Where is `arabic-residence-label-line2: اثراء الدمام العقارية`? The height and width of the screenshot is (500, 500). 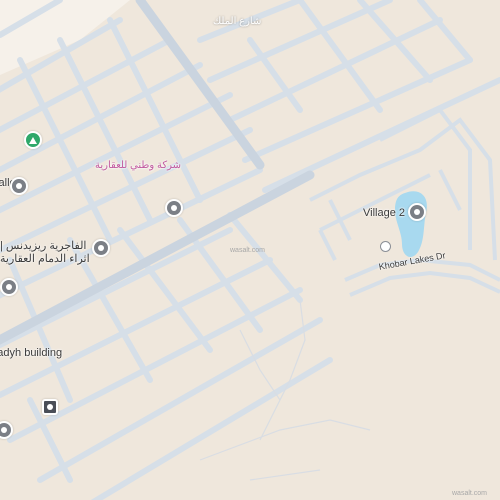 arabic-residence-label-line2: اثراء الدمام العقارية is located at coordinates (45, 258).